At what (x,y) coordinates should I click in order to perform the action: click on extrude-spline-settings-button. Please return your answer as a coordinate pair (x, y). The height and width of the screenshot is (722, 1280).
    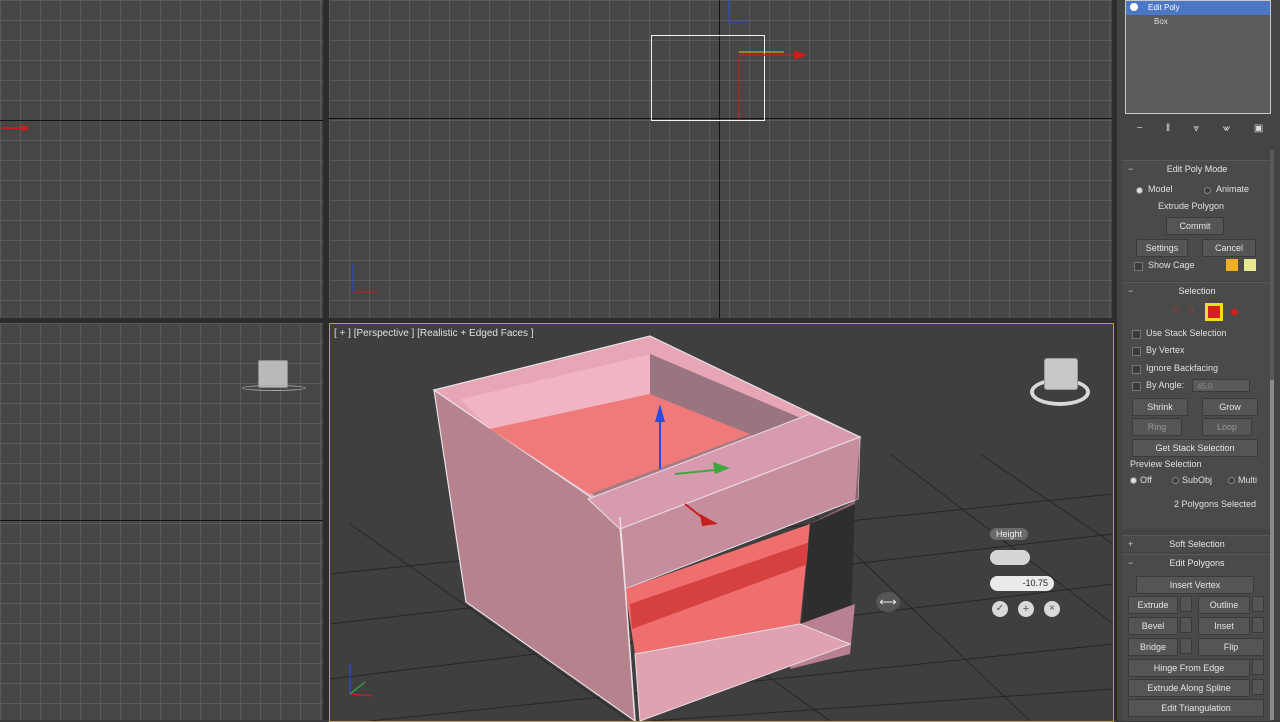
    Looking at the image, I should click on (1258, 687).